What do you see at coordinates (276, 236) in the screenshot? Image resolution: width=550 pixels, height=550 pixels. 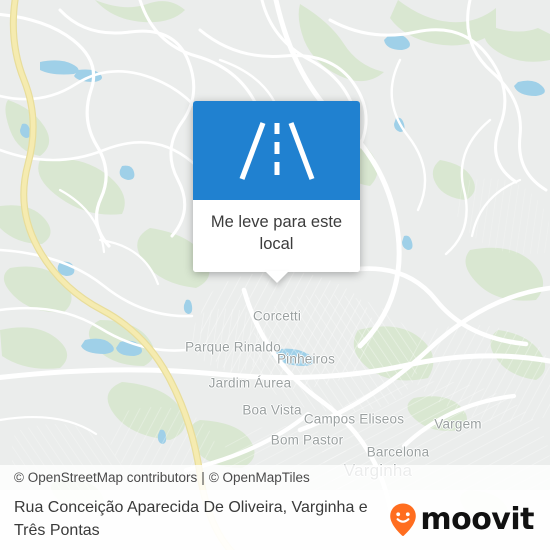 I see `popup-label: Me leve para este local` at bounding box center [276, 236].